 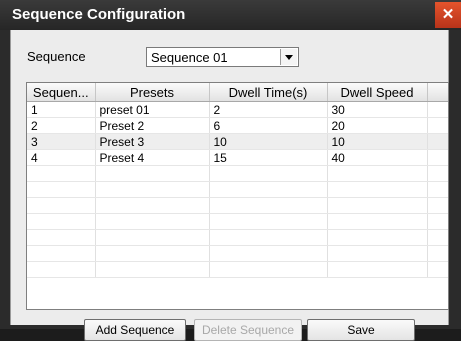 I want to click on cell-dwell-time: 10, so click(x=268, y=141).